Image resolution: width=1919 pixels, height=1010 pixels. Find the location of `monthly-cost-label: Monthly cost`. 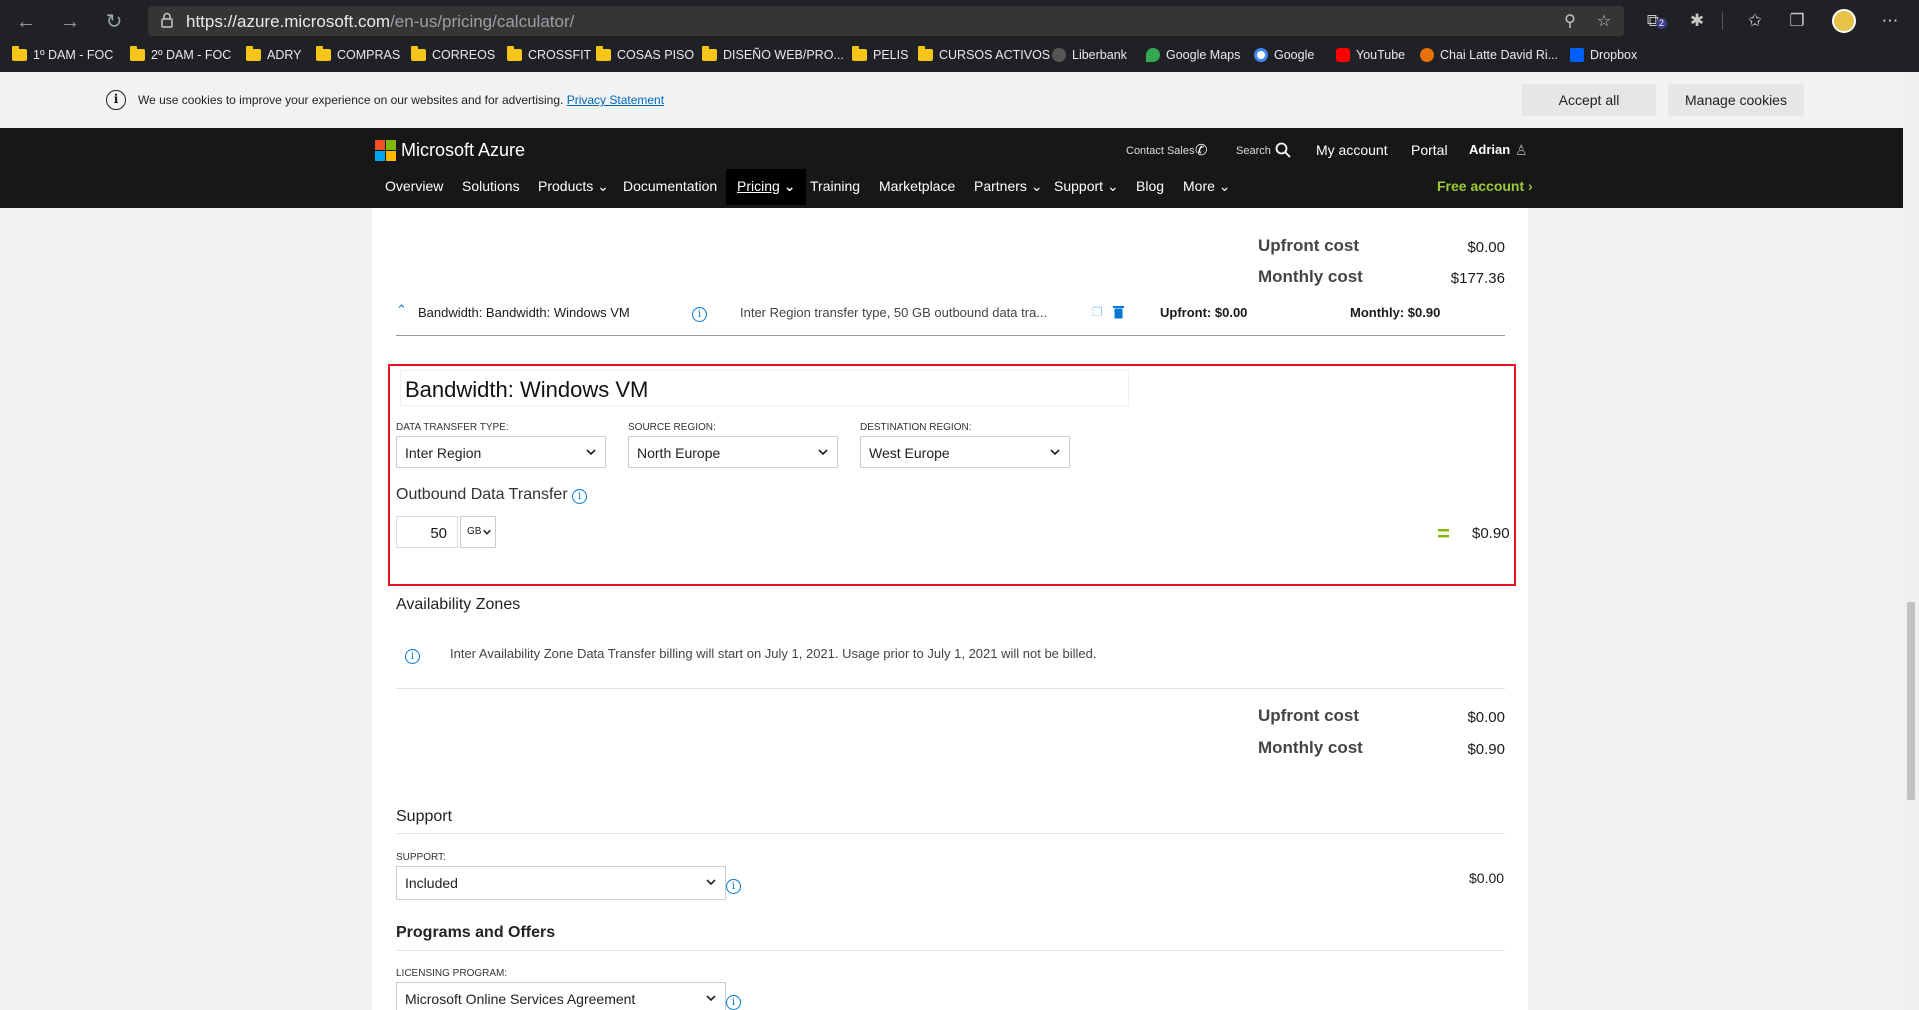

monthly-cost-label: Monthly cost is located at coordinates (1310, 276).